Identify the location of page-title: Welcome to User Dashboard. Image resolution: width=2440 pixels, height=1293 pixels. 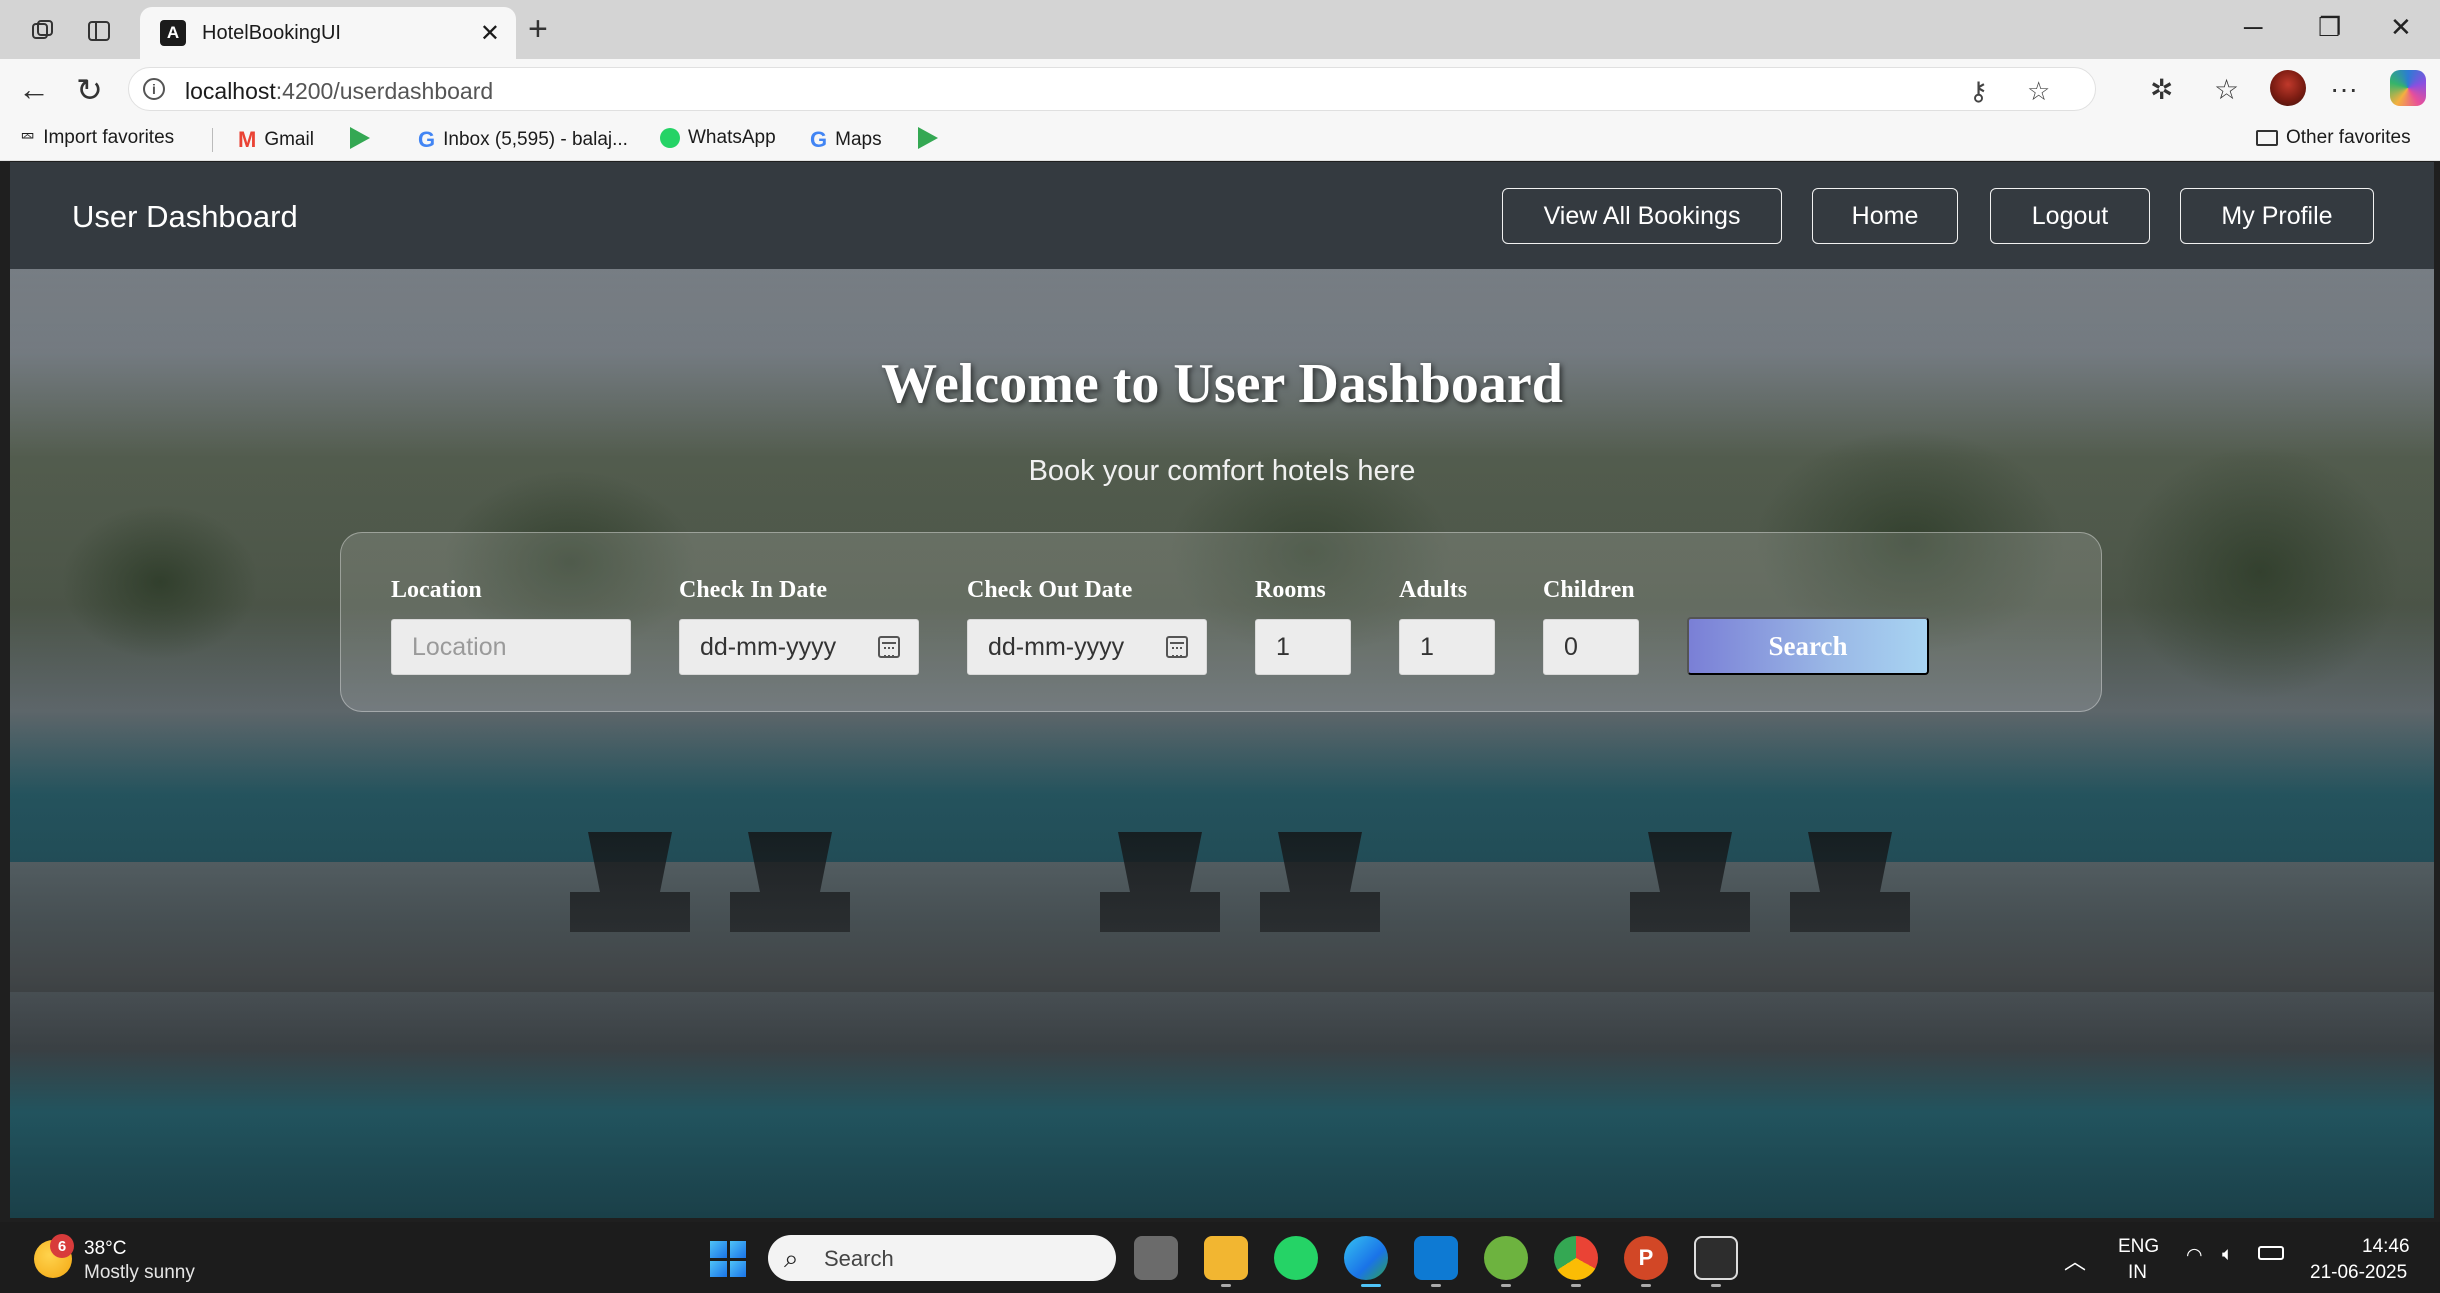
(1222, 384).